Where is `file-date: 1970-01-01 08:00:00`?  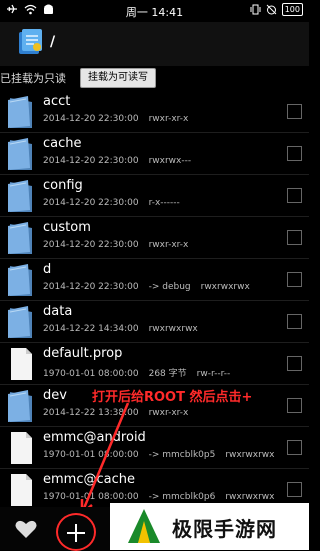
file-date: 1970-01-01 08:00:00 is located at coordinates (91, 374).